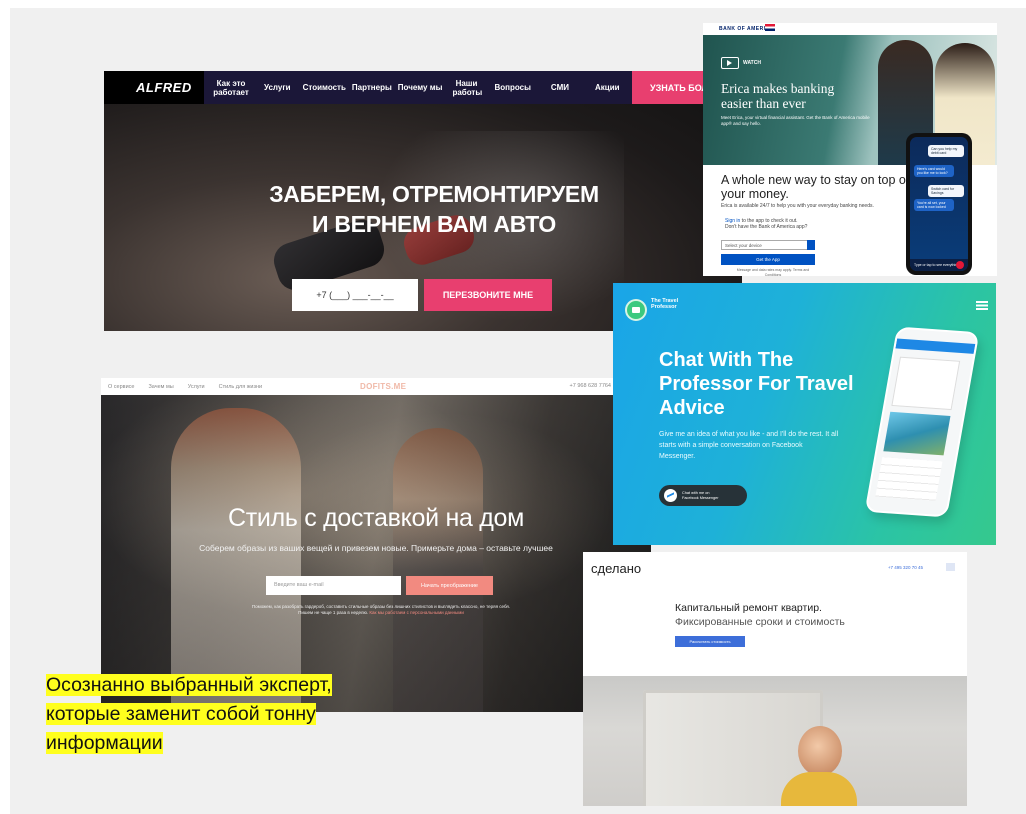  I want to click on alfred-hero-title: ЗАБЕРЕМ, ОТРЕМОНТИРУЕМ И ВЕРНЕМ ВАМ АВТО, so click(434, 209).